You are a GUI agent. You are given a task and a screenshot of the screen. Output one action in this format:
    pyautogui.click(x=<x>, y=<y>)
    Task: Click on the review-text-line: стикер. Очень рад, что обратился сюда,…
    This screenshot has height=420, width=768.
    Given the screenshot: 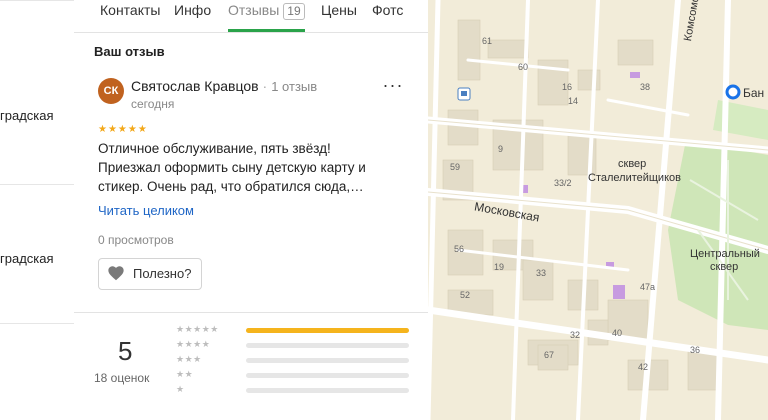 What is the action you would take?
    pyautogui.click(x=231, y=186)
    